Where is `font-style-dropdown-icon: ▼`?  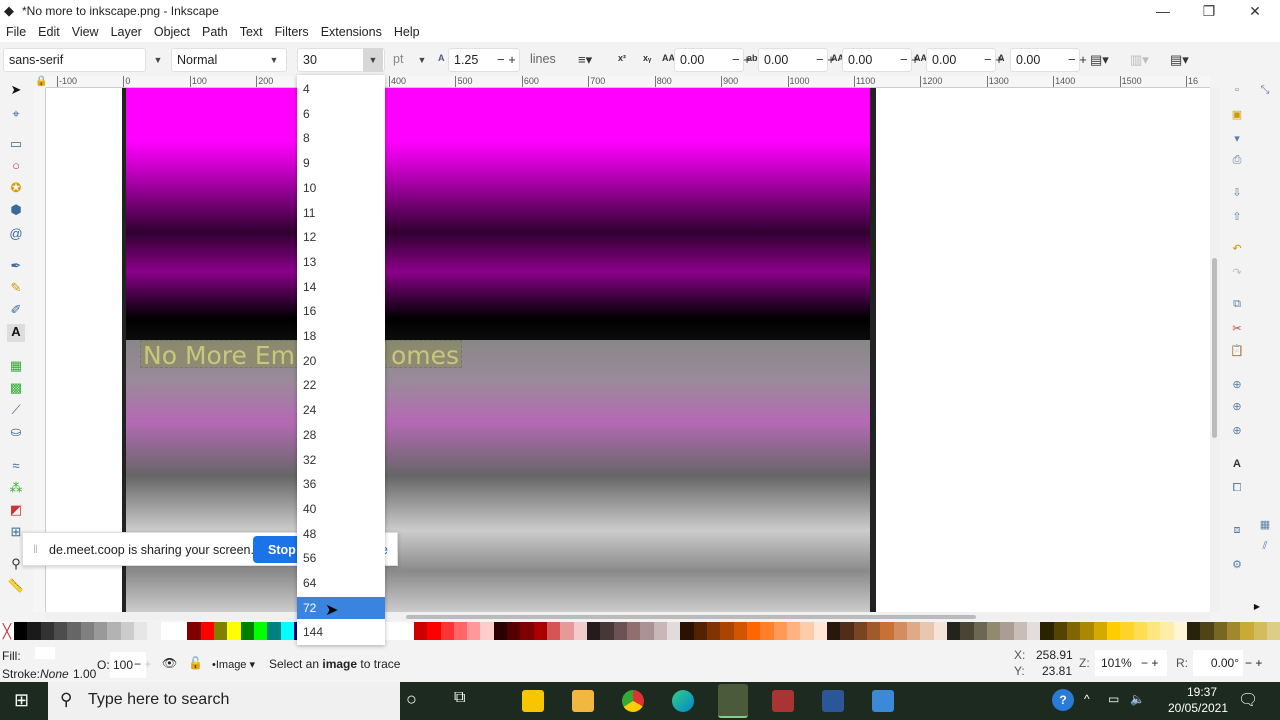
font-style-dropdown-icon: ▼ is located at coordinates (274, 60).